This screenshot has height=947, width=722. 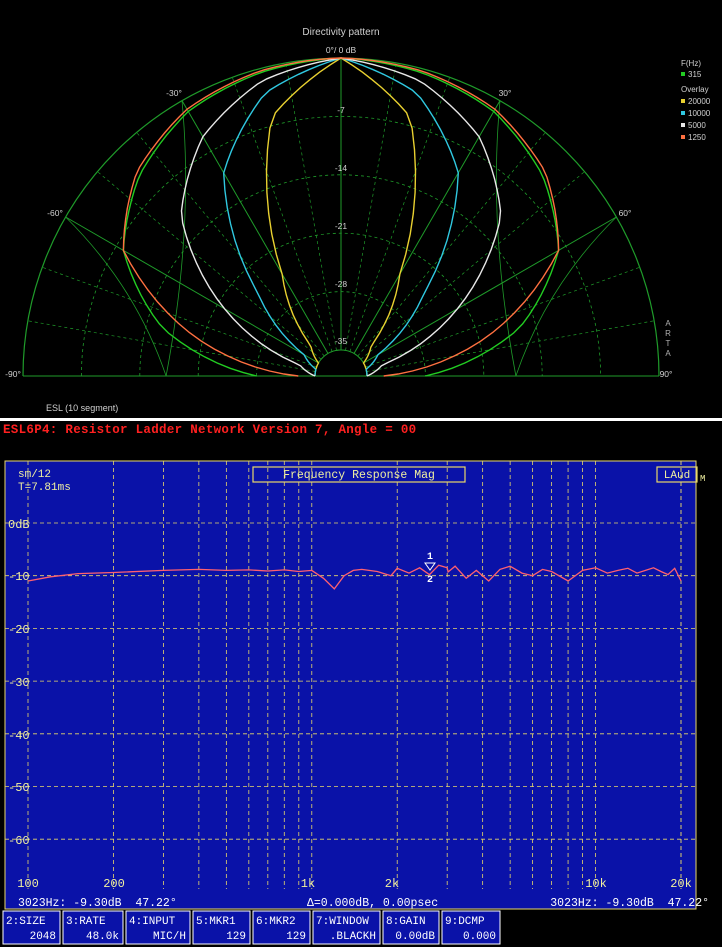 What do you see at coordinates (629, 903) in the screenshot?
I see `marker-2-readout: 3023Hz: -9.30dB 47.22°` at bounding box center [629, 903].